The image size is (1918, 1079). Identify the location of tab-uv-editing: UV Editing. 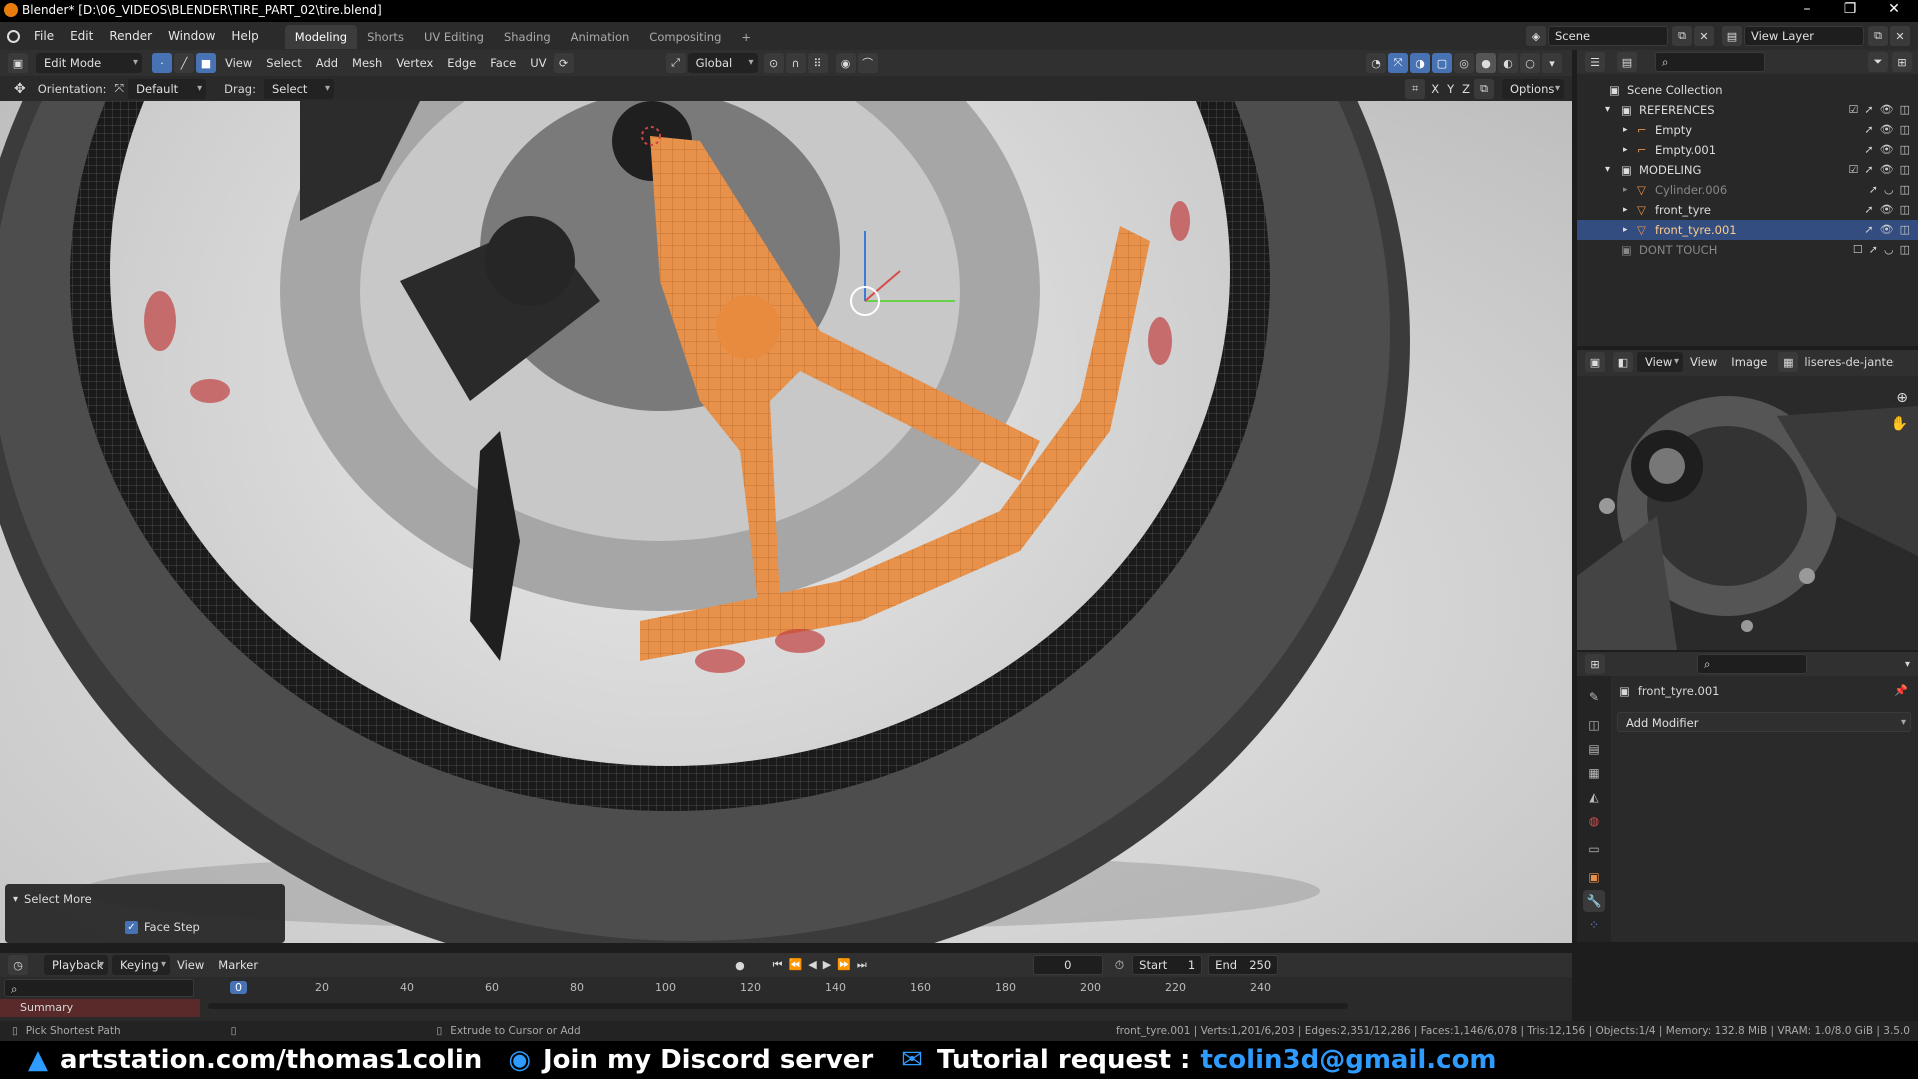
(454, 37).